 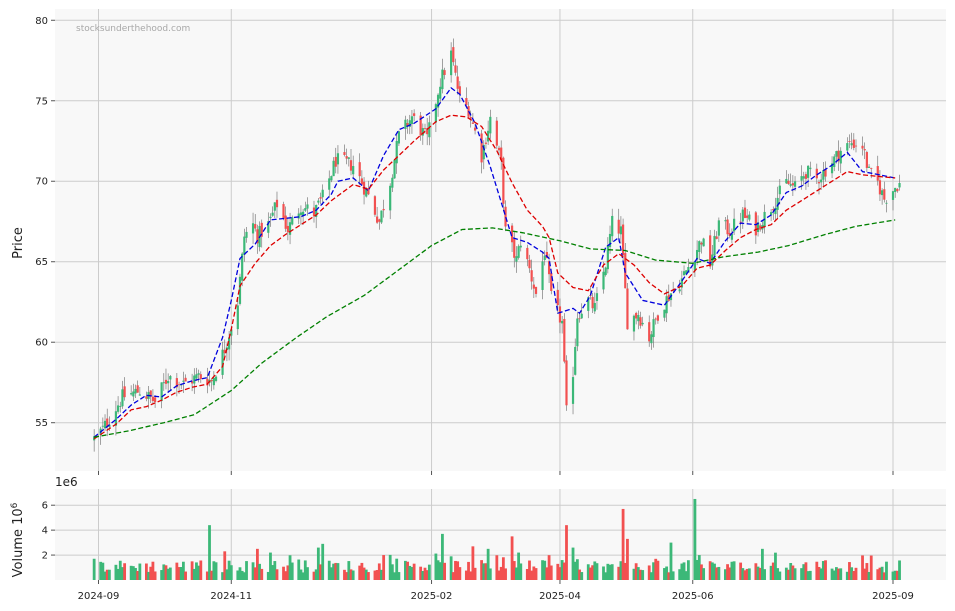 What do you see at coordinates (45, 506) in the screenshot?
I see `volume-y-tick-label: 6` at bounding box center [45, 506].